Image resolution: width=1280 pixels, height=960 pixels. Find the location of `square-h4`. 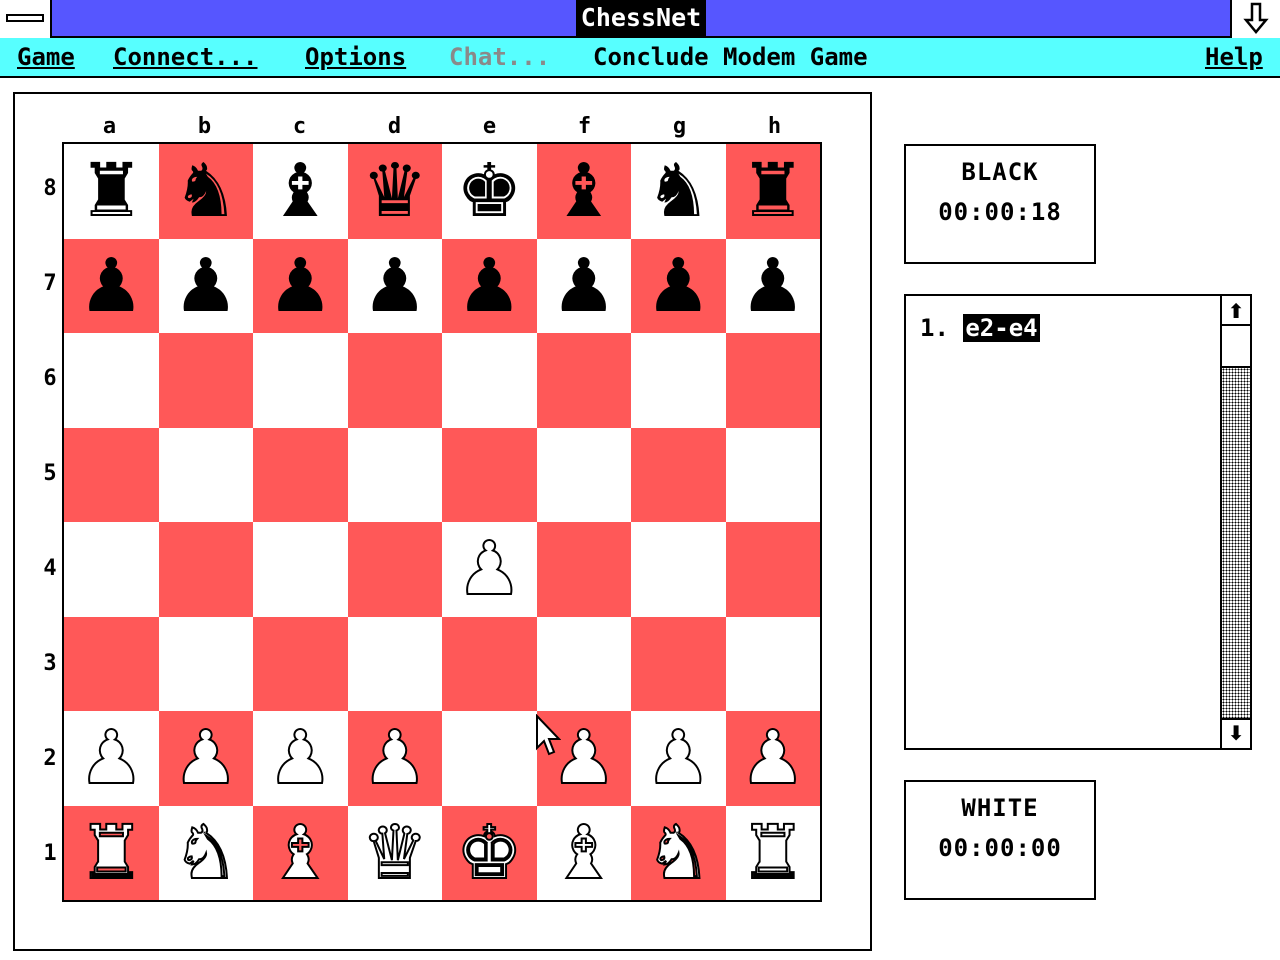

square-h4 is located at coordinates (772, 569).